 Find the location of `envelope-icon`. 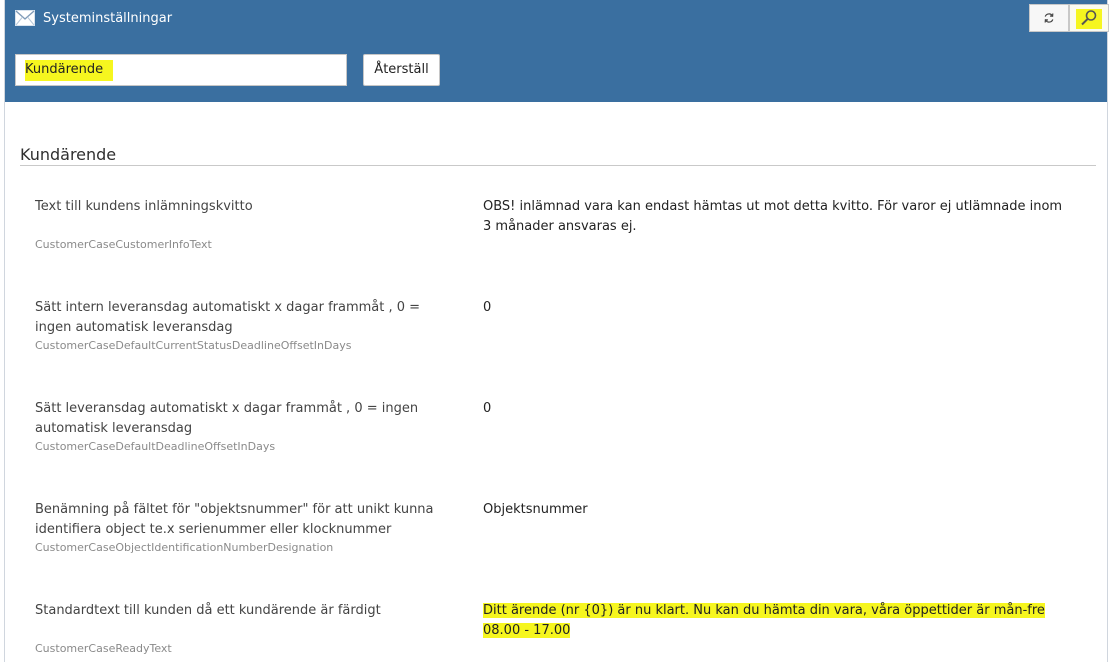

envelope-icon is located at coordinates (25, 18).